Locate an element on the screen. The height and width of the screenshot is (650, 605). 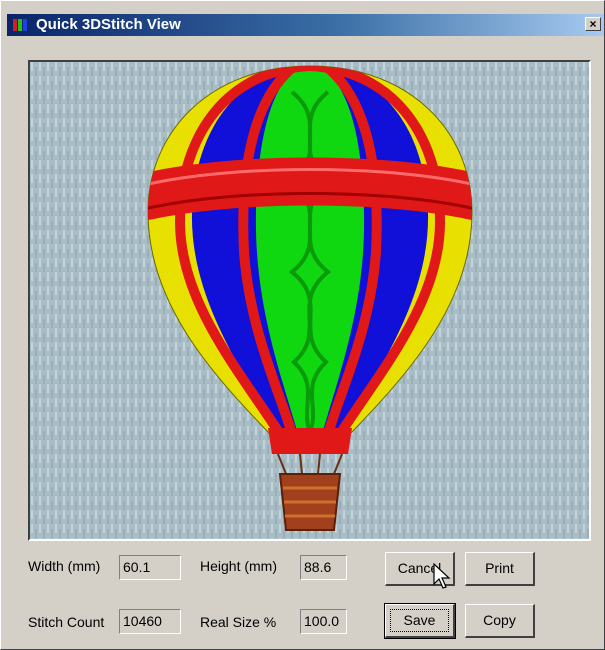
width-field: 60.1 is located at coordinates (150, 567).